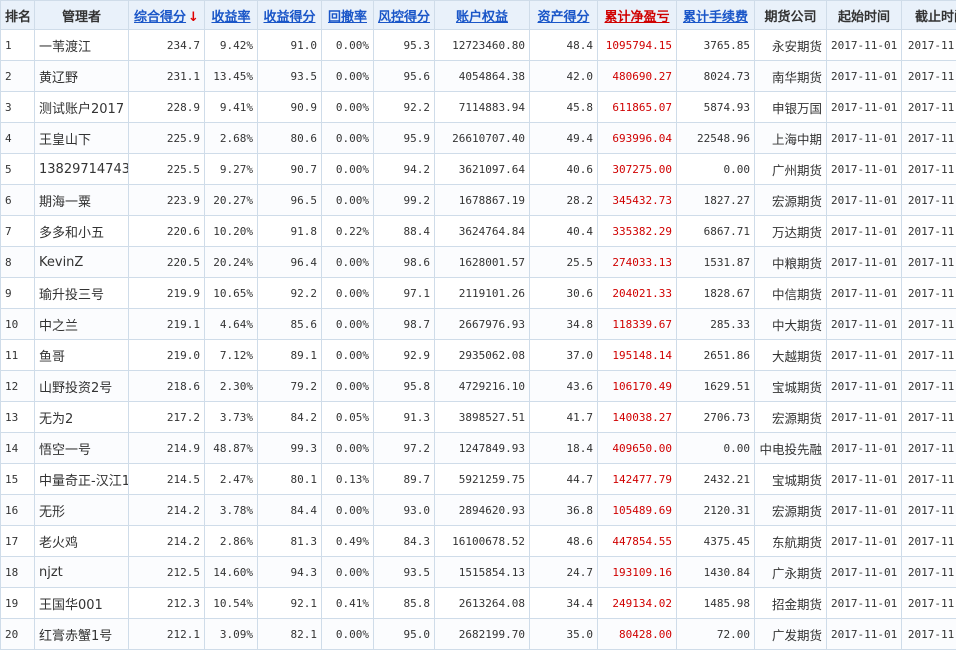  What do you see at coordinates (82, 448) in the screenshot?
I see `cell-manager: 悟空一号` at bounding box center [82, 448].